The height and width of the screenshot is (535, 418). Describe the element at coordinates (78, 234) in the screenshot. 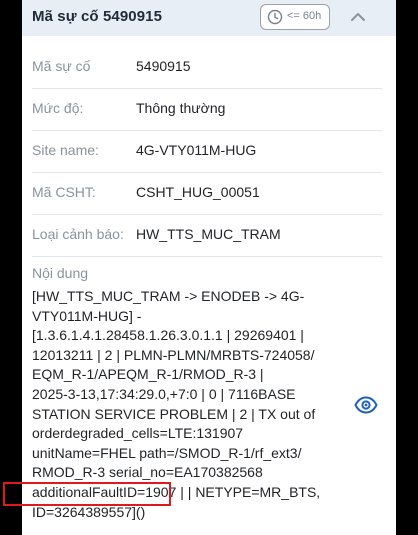

I see `field-label: Loại cảnh báo:` at that location.